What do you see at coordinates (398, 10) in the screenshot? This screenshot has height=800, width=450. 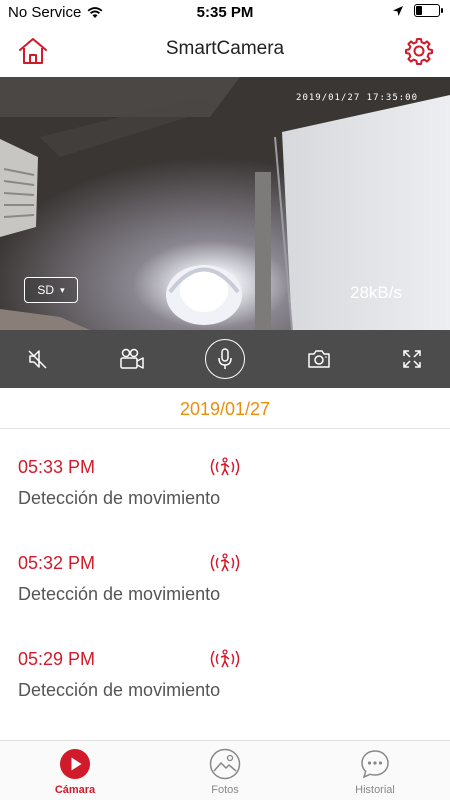 I see `location-arrow-icon` at bounding box center [398, 10].